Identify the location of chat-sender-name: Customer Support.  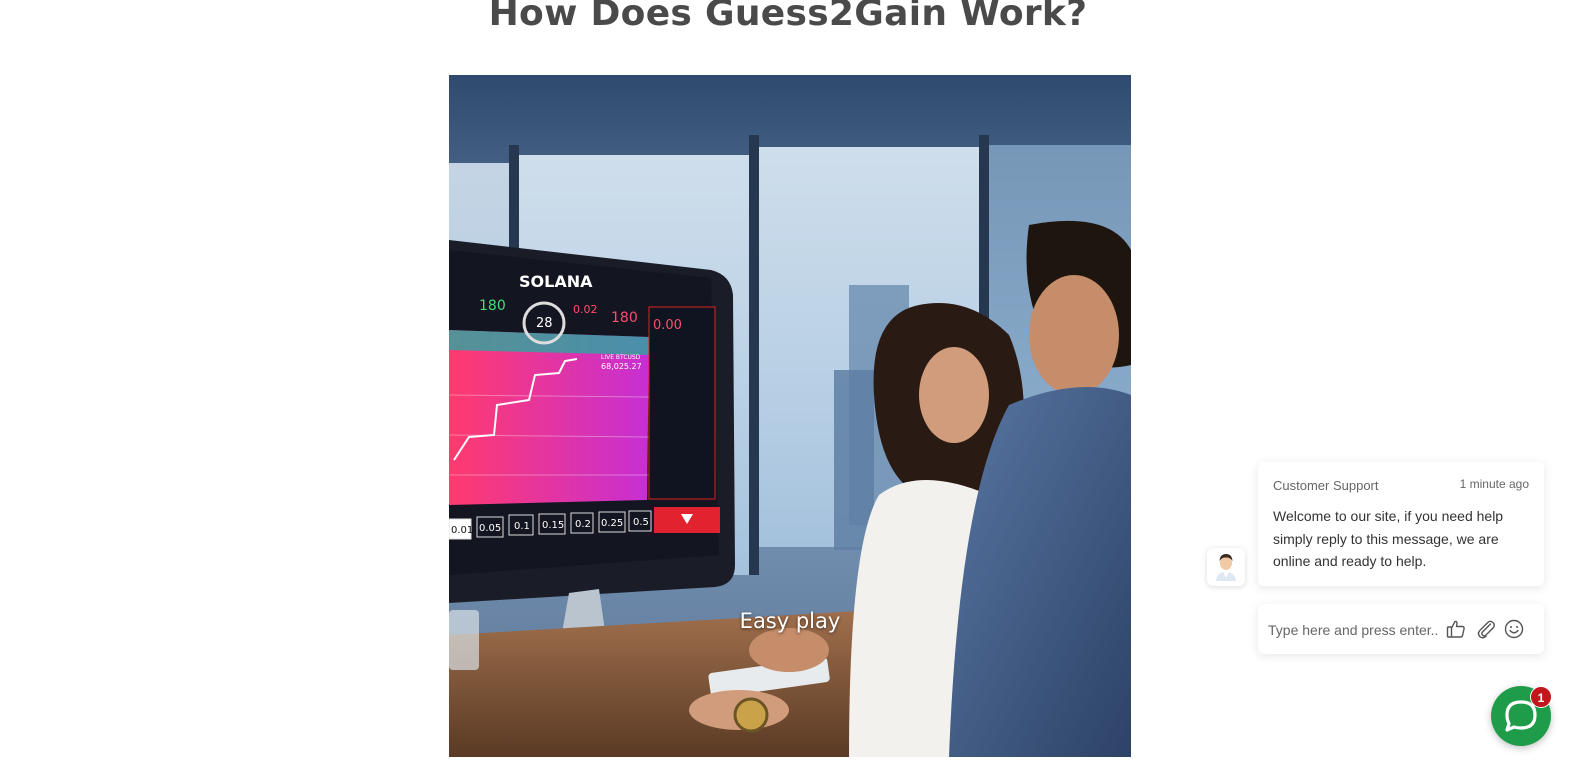
(1326, 485).